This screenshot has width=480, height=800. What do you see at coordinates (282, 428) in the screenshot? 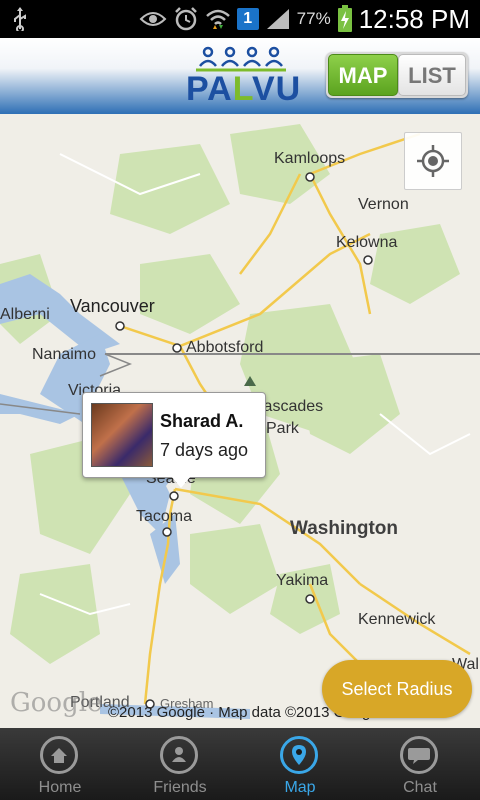
I see `place-label: Park` at bounding box center [282, 428].